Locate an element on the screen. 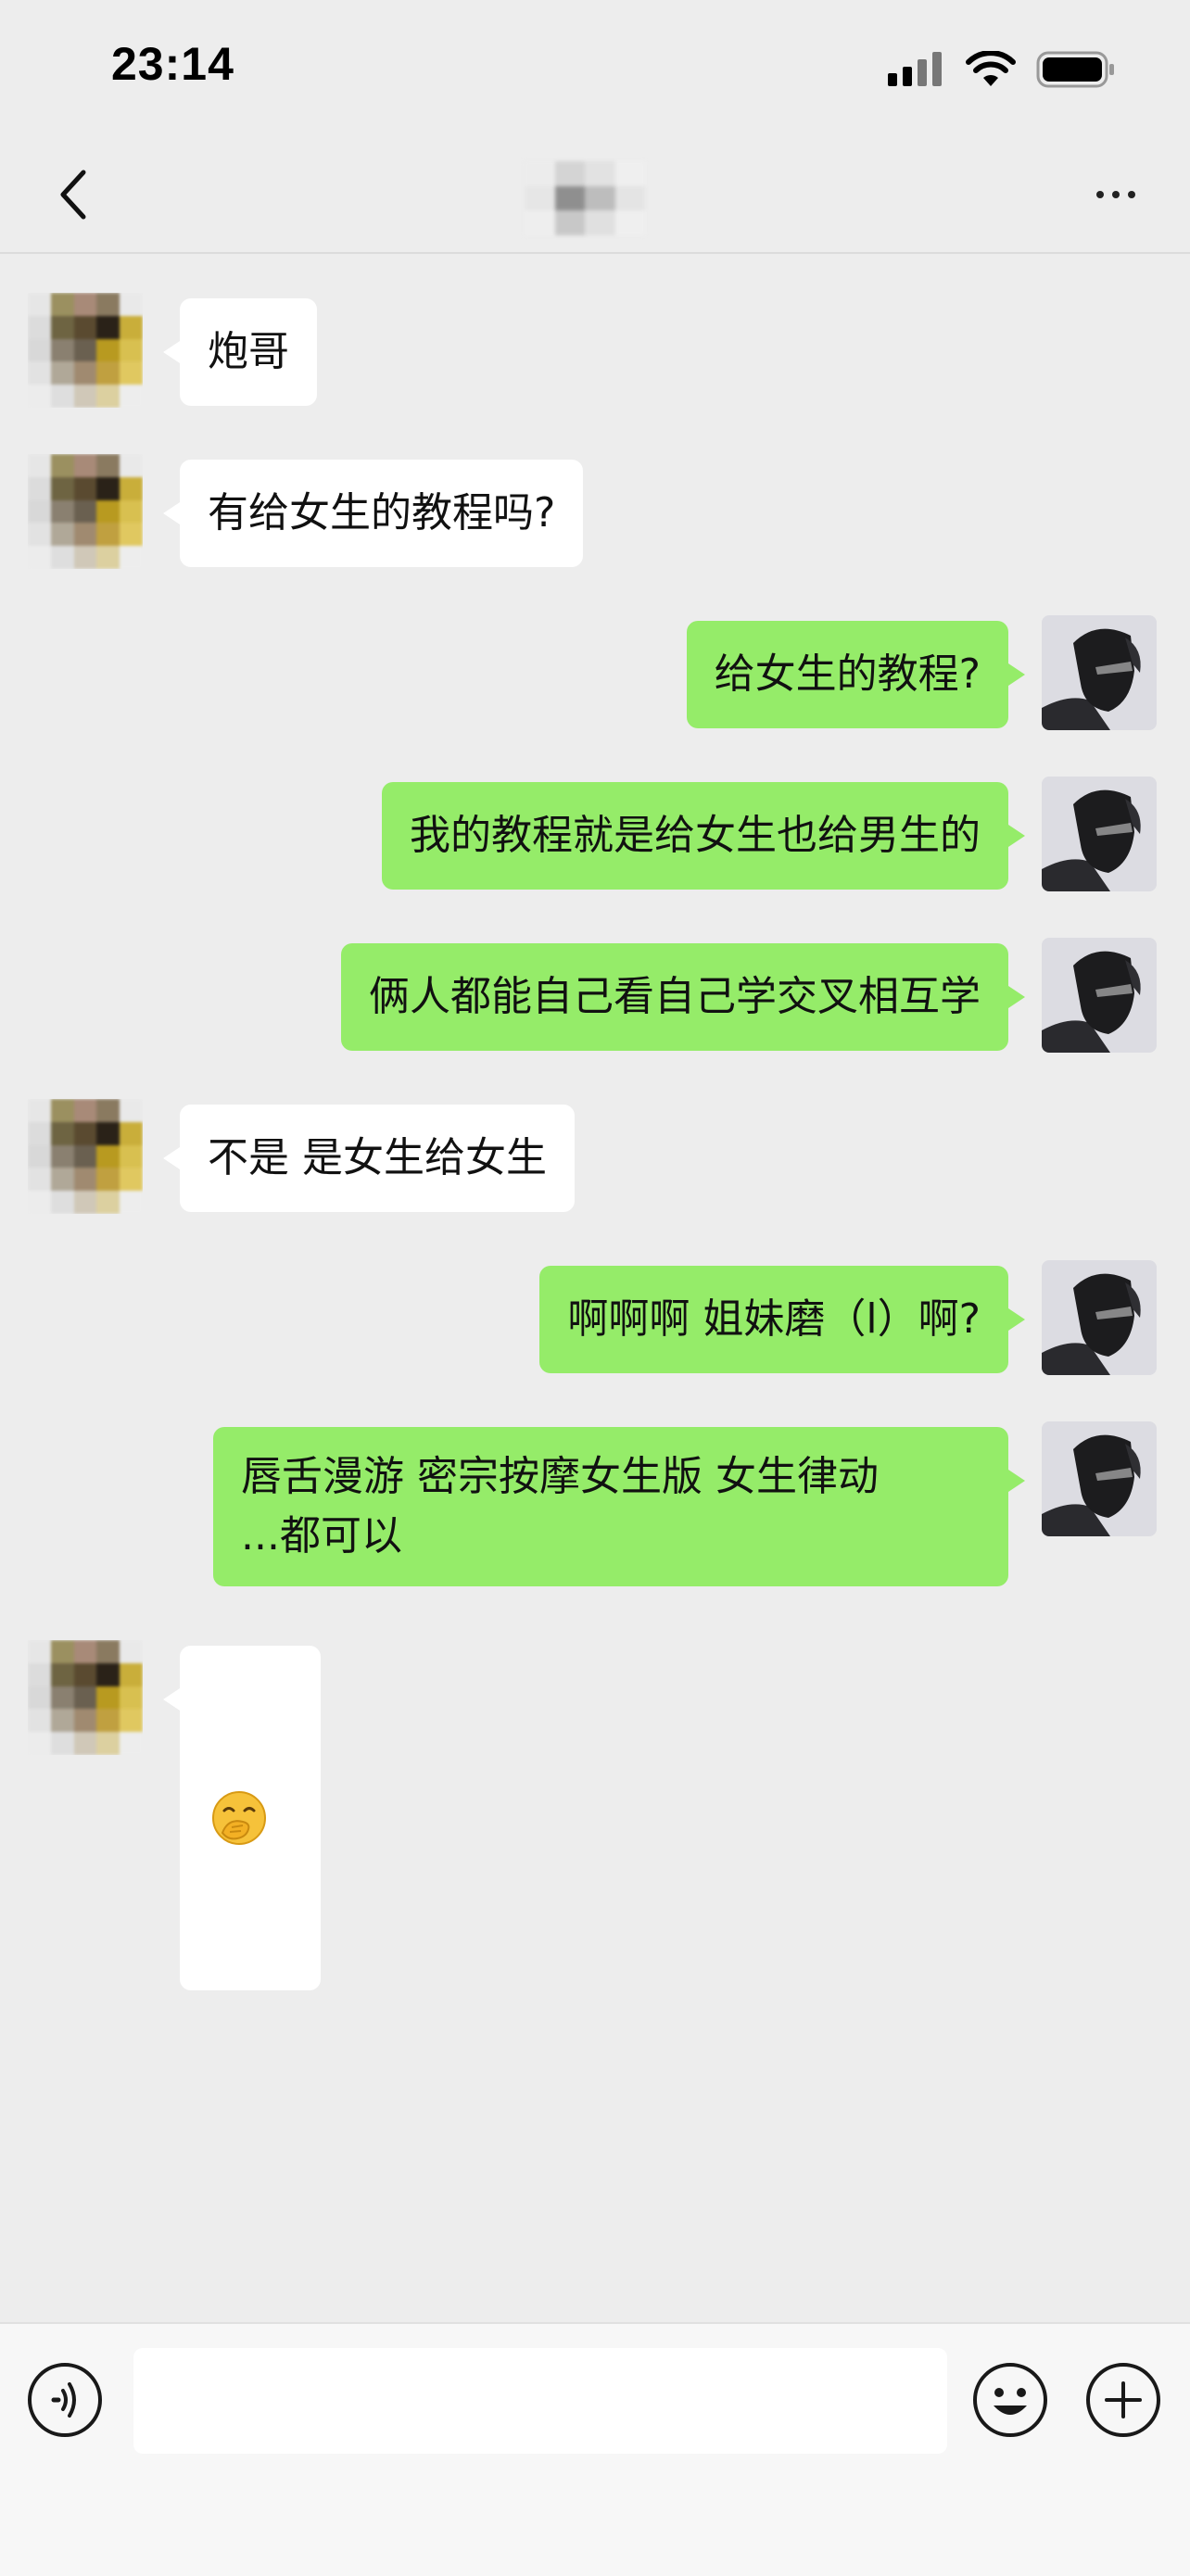 This screenshot has width=1190, height=2576. status-icons is located at coordinates (1002, 69).